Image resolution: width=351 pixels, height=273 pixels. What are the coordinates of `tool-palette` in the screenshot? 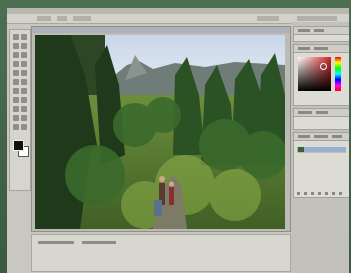 It's located at (20, 110).